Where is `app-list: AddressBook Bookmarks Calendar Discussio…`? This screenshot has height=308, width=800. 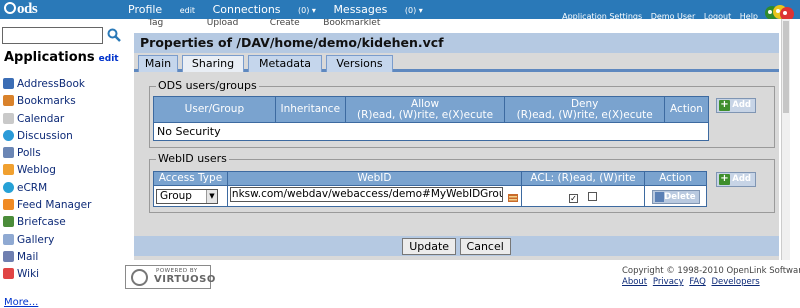 app-list: AddressBook Bookmarks Calendar Discussio… is located at coordinates (47, 180).